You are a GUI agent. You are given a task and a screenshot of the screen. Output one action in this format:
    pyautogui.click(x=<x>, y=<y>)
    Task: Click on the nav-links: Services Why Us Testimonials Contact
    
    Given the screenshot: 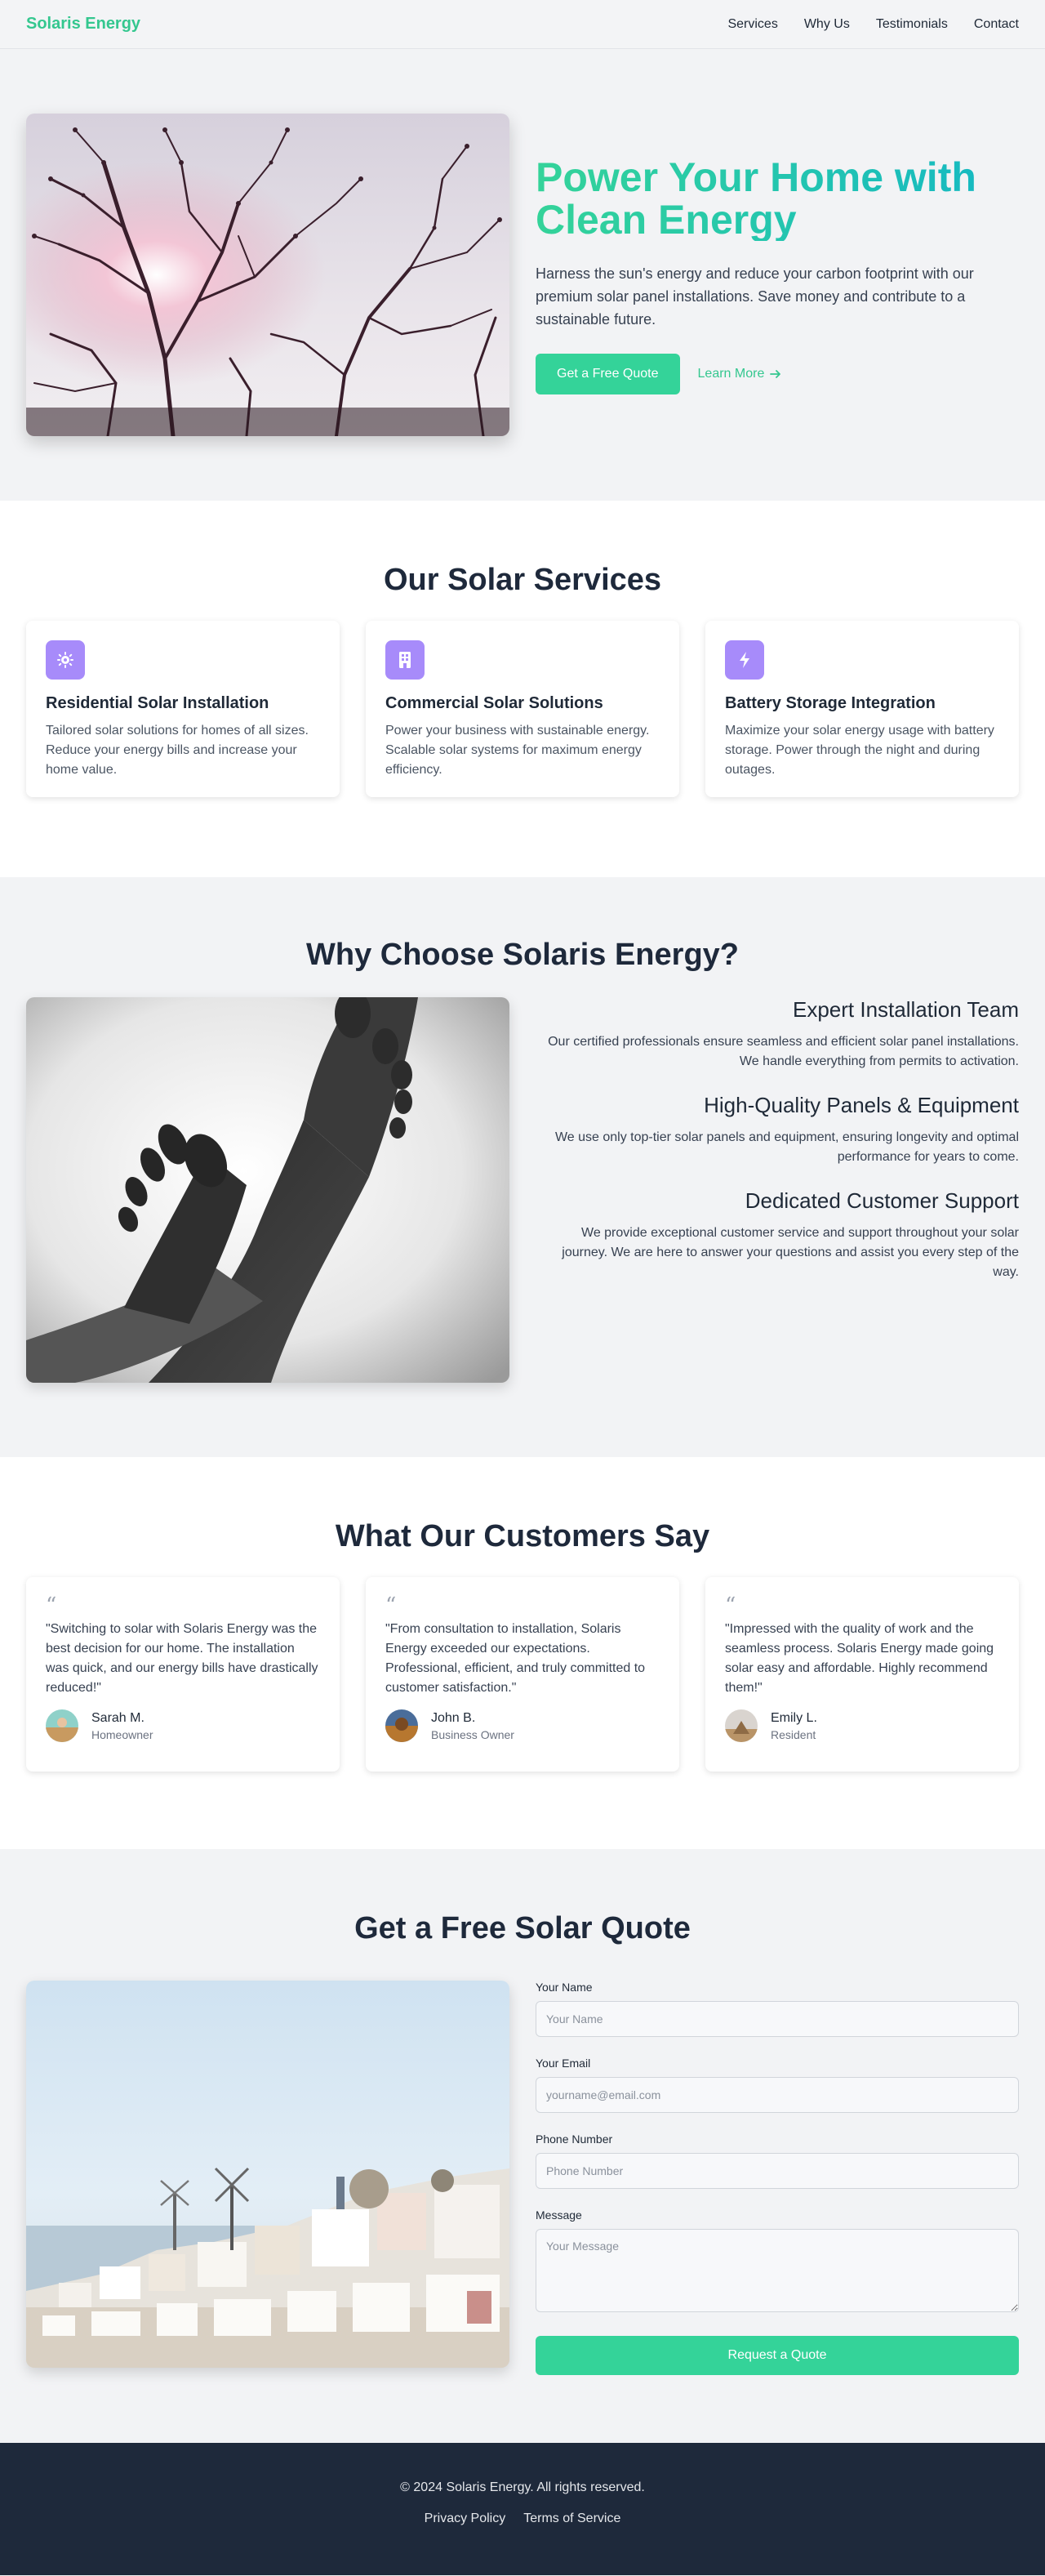 What is the action you would take?
    pyautogui.click(x=873, y=24)
    